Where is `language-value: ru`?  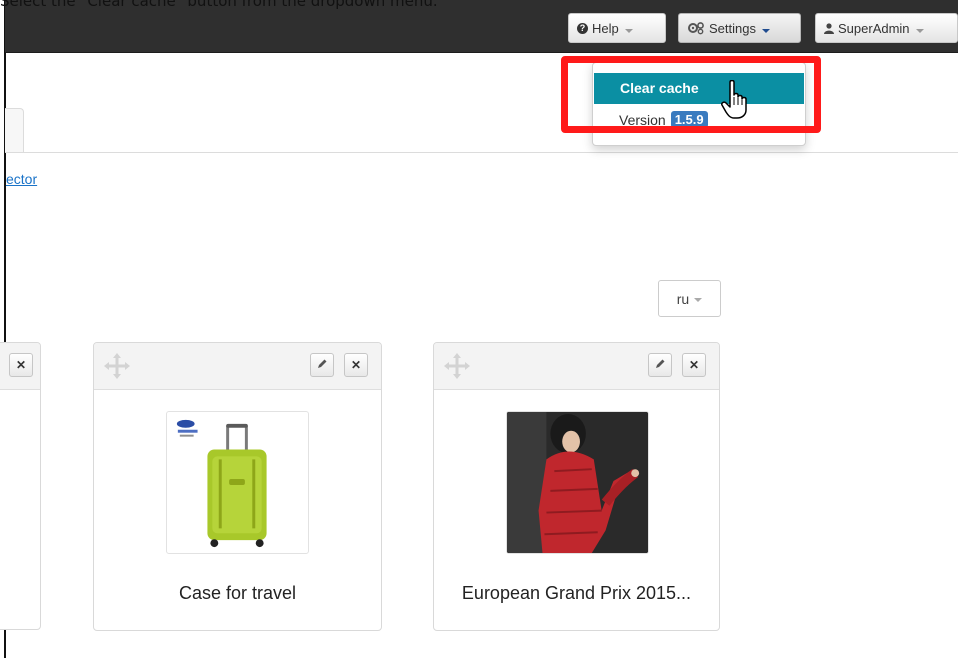 language-value: ru is located at coordinates (683, 298).